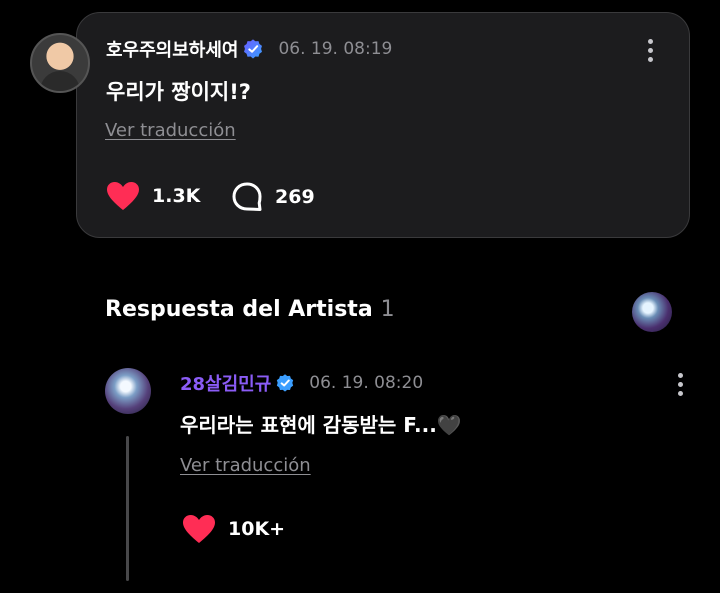 The height and width of the screenshot is (593, 720). What do you see at coordinates (335, 49) in the screenshot?
I see `post-timestamp: 06. 19. 08:19` at bounding box center [335, 49].